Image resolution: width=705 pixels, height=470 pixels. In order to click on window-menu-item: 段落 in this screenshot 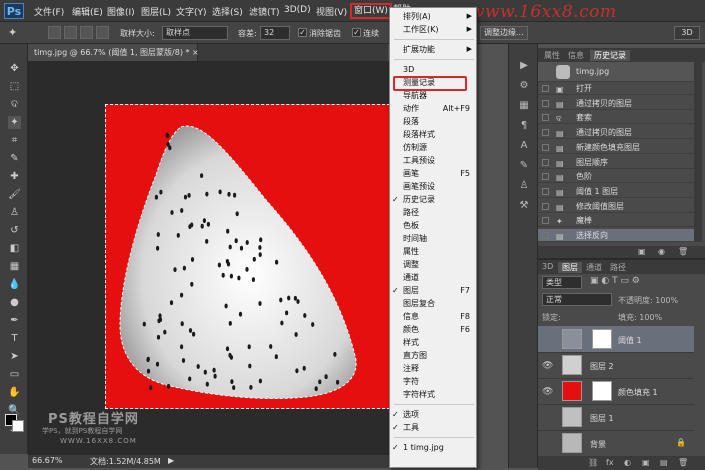, I will do `click(433, 121)`.